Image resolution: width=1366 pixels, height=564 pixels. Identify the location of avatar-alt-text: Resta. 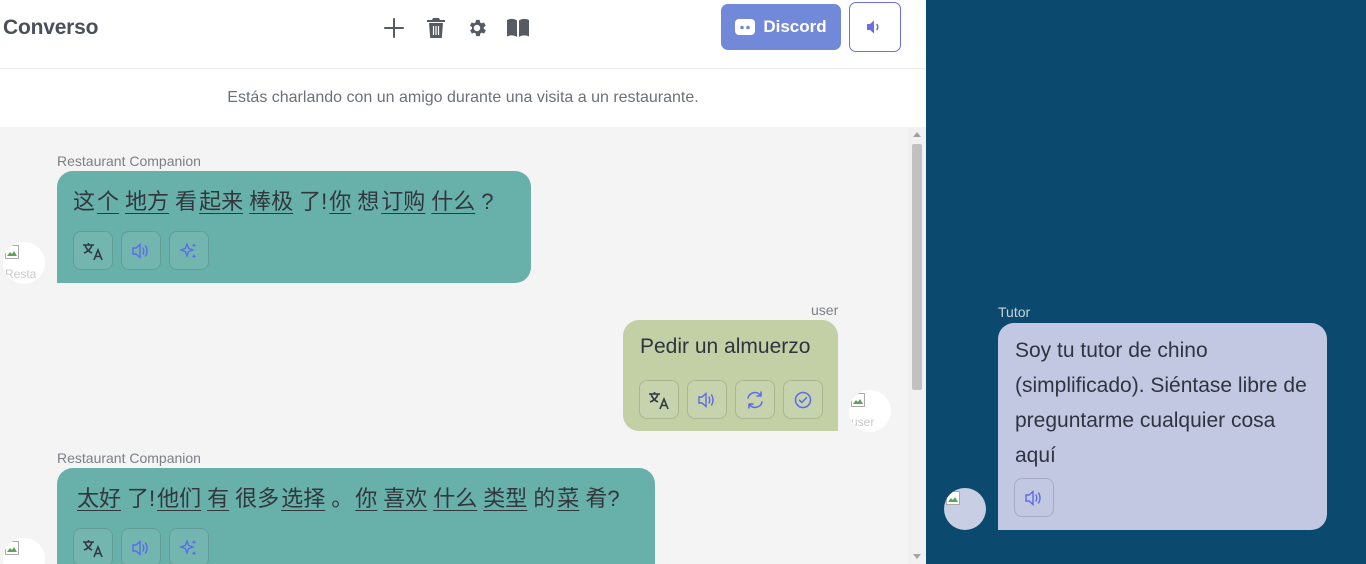
(21, 274).